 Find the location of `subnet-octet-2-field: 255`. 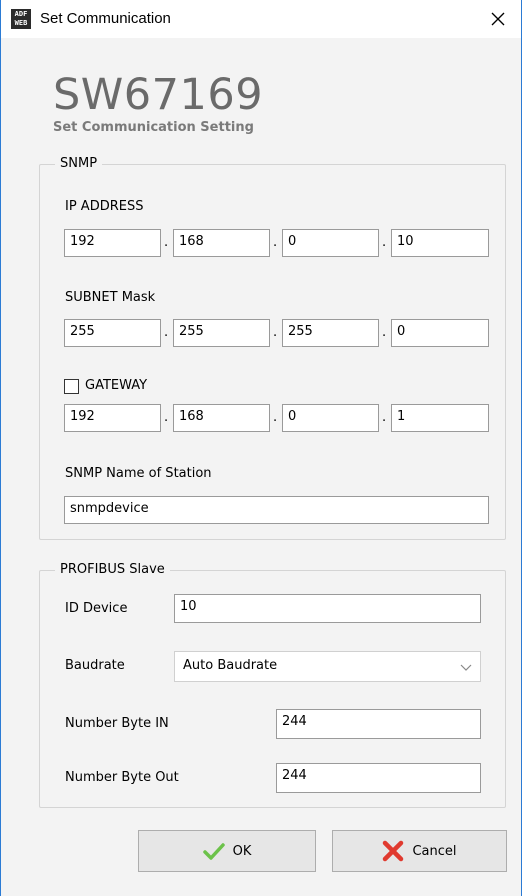

subnet-octet-2-field: 255 is located at coordinates (221, 333).